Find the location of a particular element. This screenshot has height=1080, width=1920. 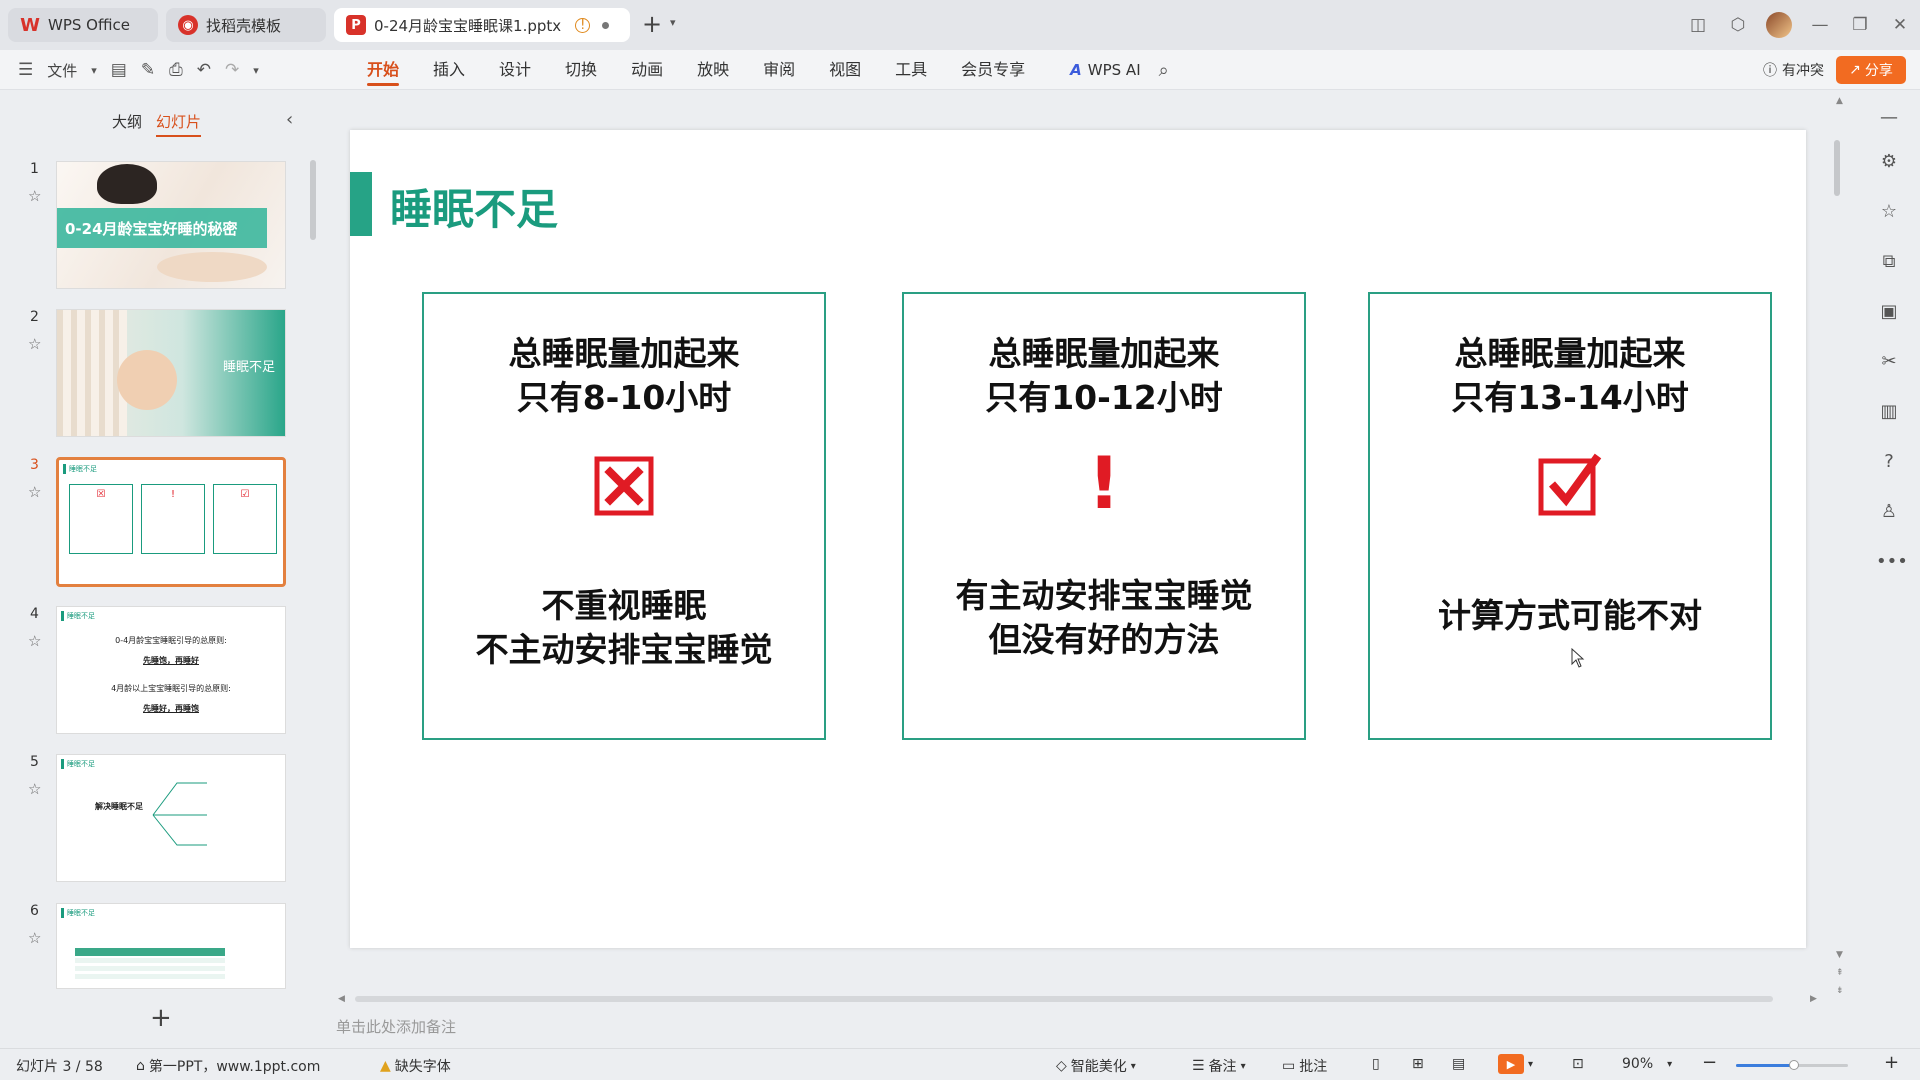

info-card: 总睡眠量加起来 只有13-14小时 计算方式可能不对 is located at coordinates (1570, 516).